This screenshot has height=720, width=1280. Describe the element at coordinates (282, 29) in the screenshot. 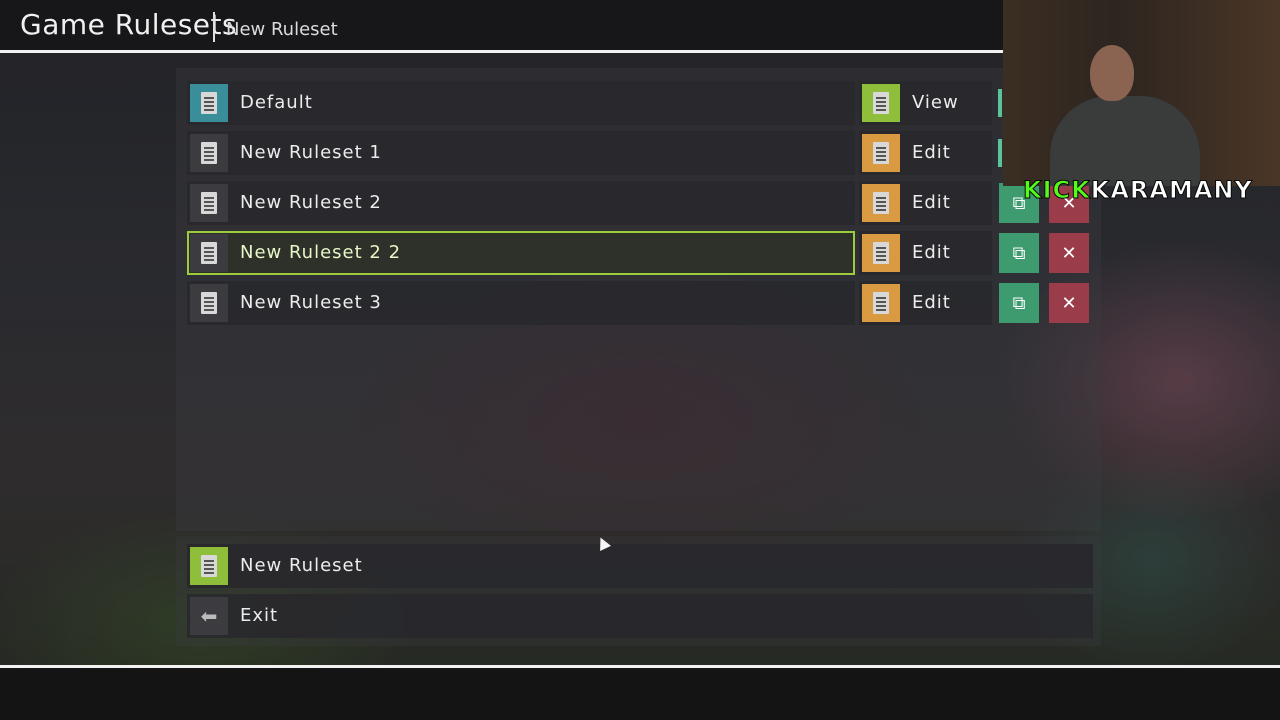

I see `page-subtitle: New Ruleset` at that location.